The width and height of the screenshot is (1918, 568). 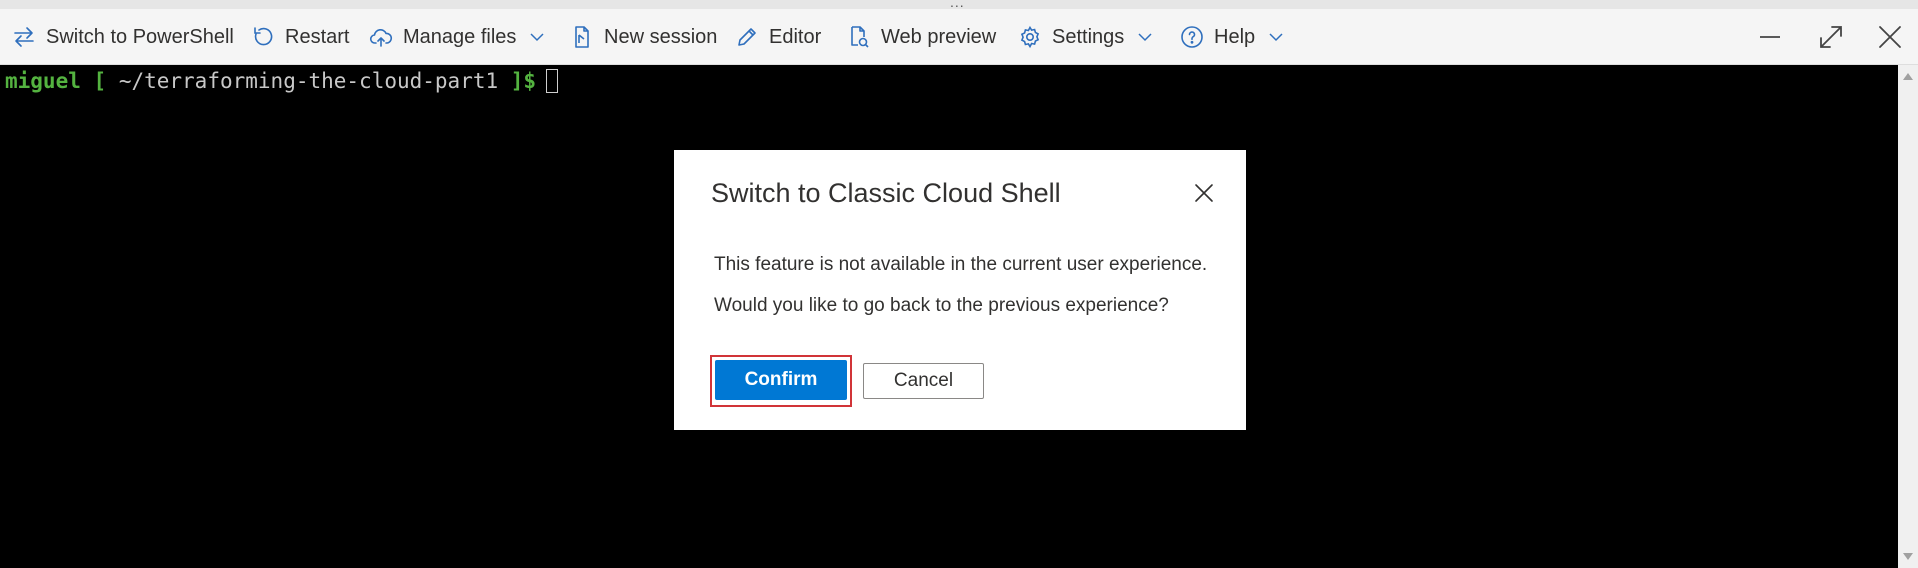 I want to click on settings-label: Settings, so click(x=1088, y=36).